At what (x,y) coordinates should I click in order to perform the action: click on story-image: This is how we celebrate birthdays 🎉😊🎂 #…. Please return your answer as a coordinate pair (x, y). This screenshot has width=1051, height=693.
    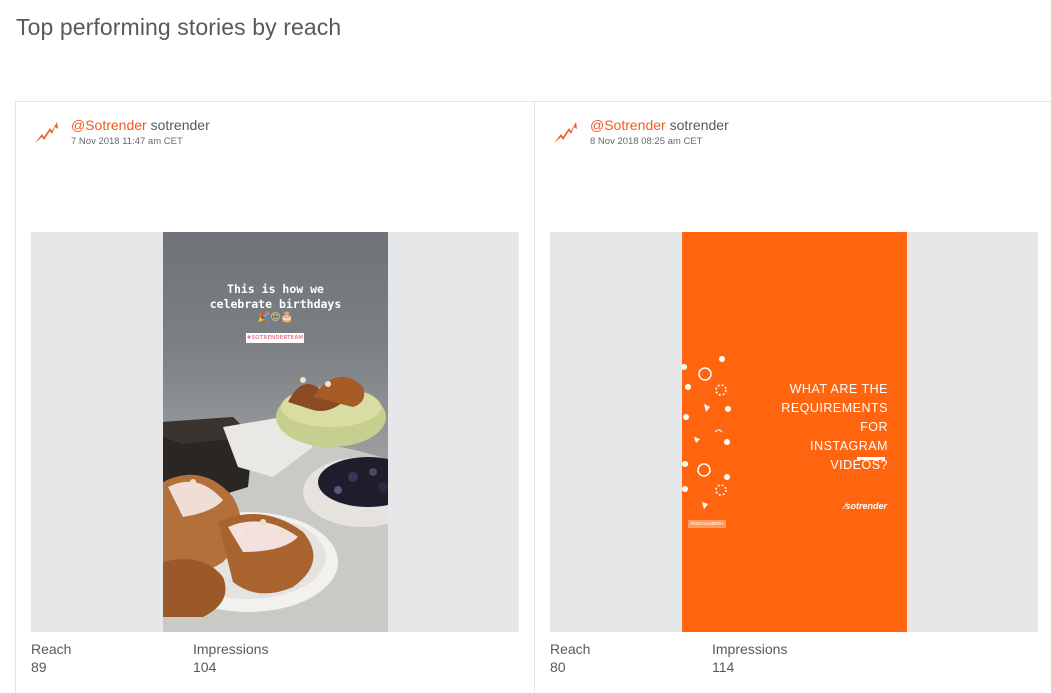
    Looking at the image, I should click on (275, 432).